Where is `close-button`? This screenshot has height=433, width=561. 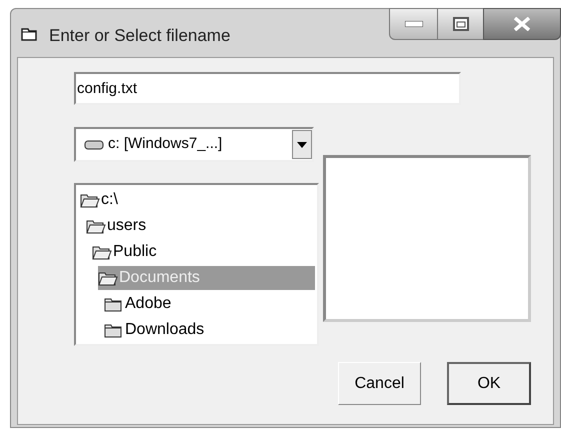 close-button is located at coordinates (522, 24).